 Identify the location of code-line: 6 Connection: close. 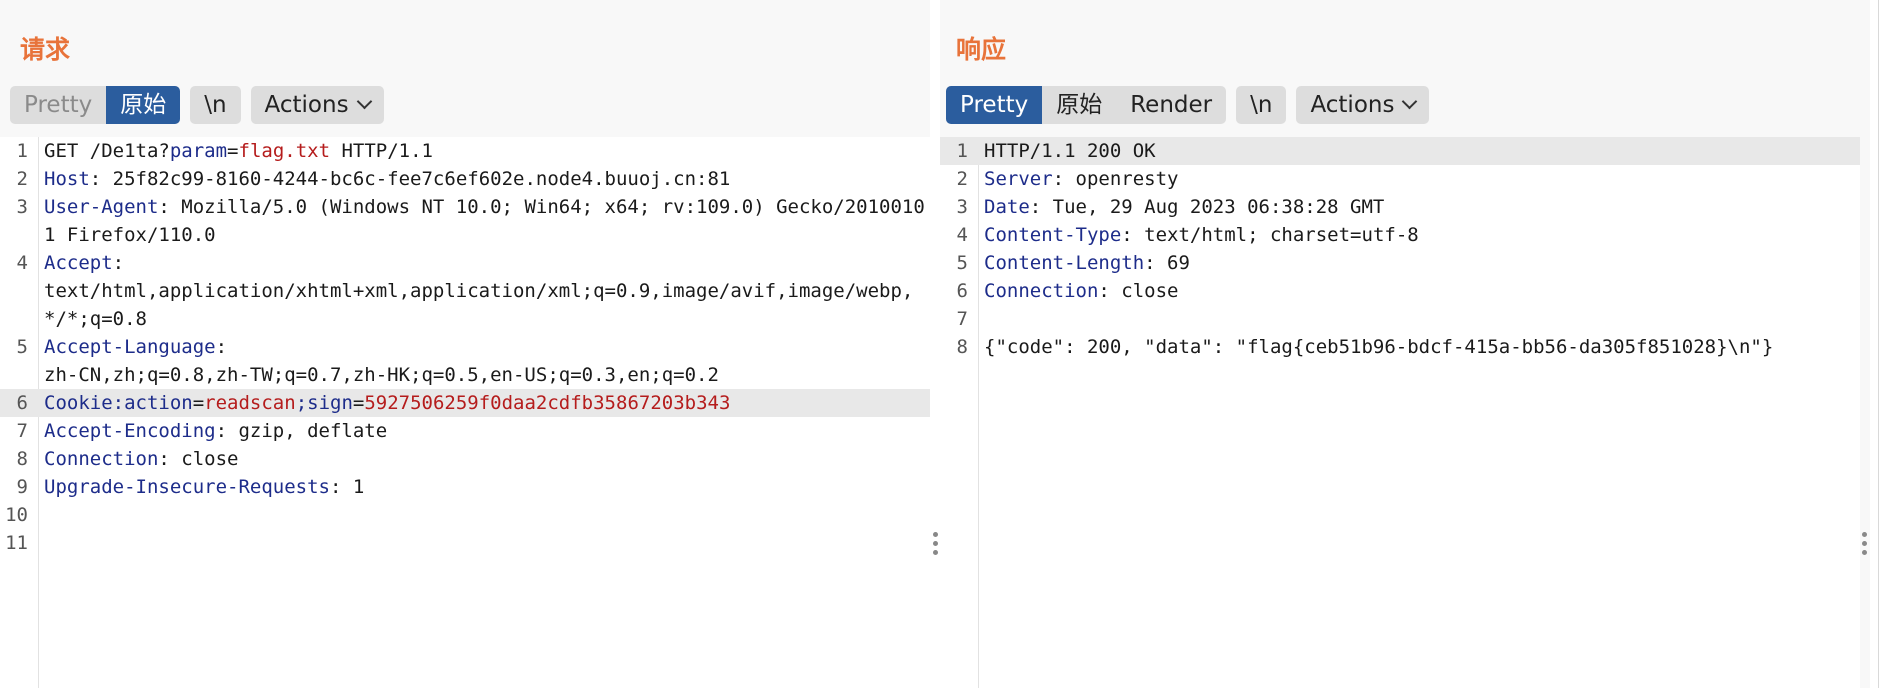
(1400, 291).